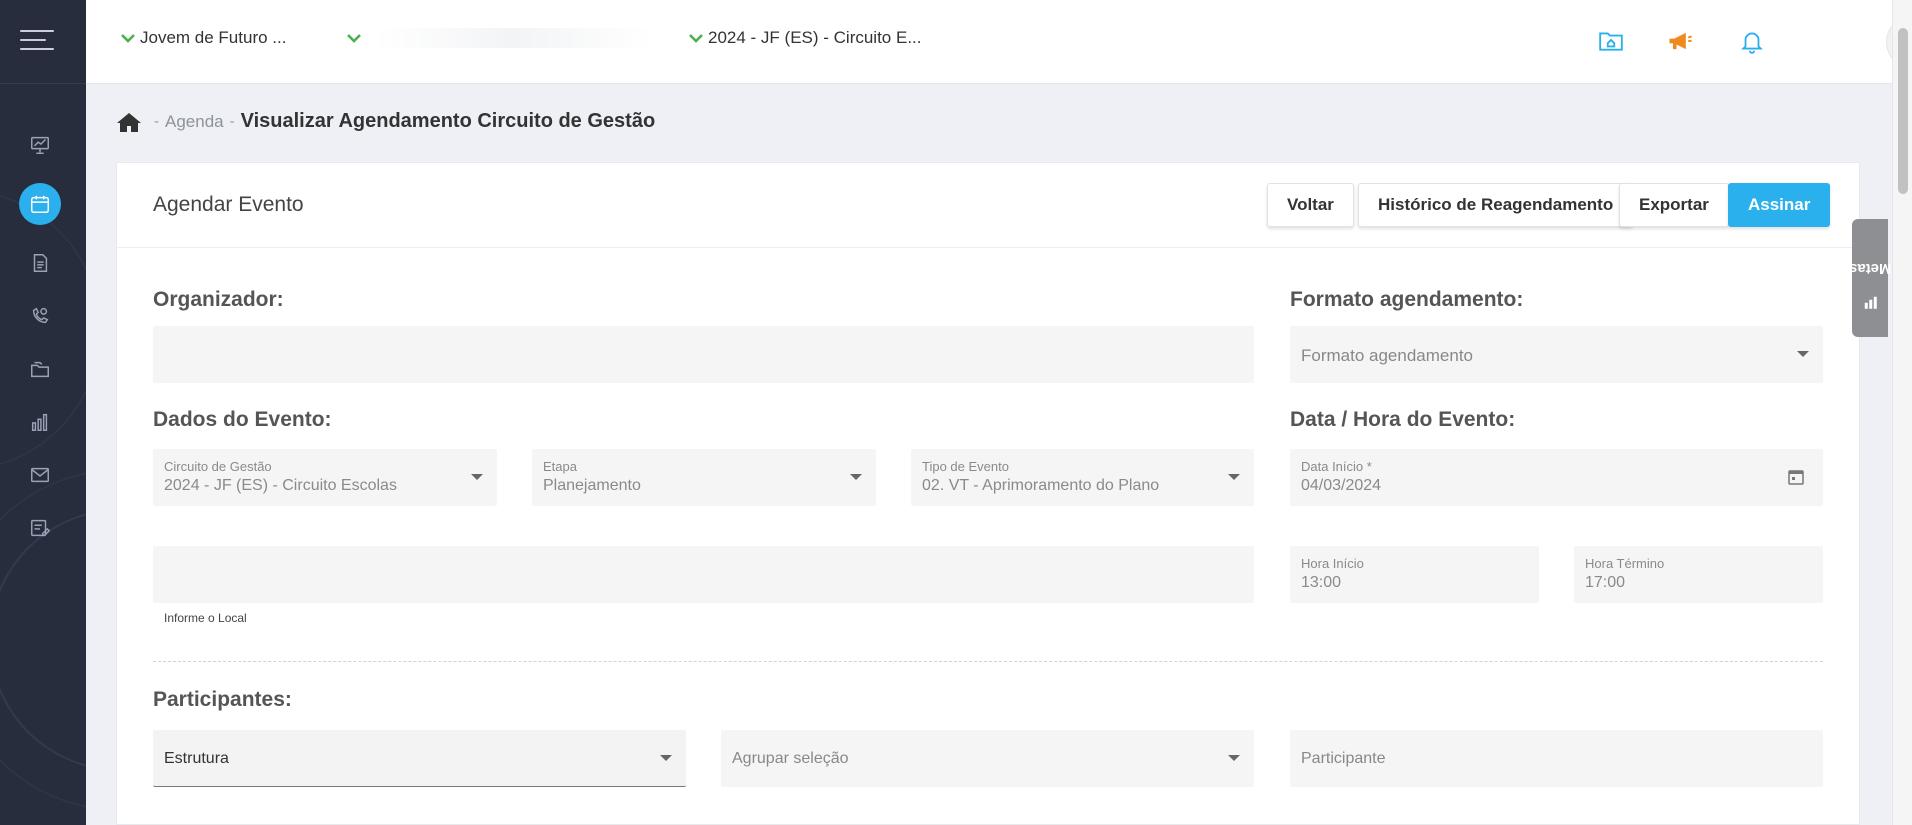  I want to click on end-time-field: Hora Término 17:00, so click(1698, 574).